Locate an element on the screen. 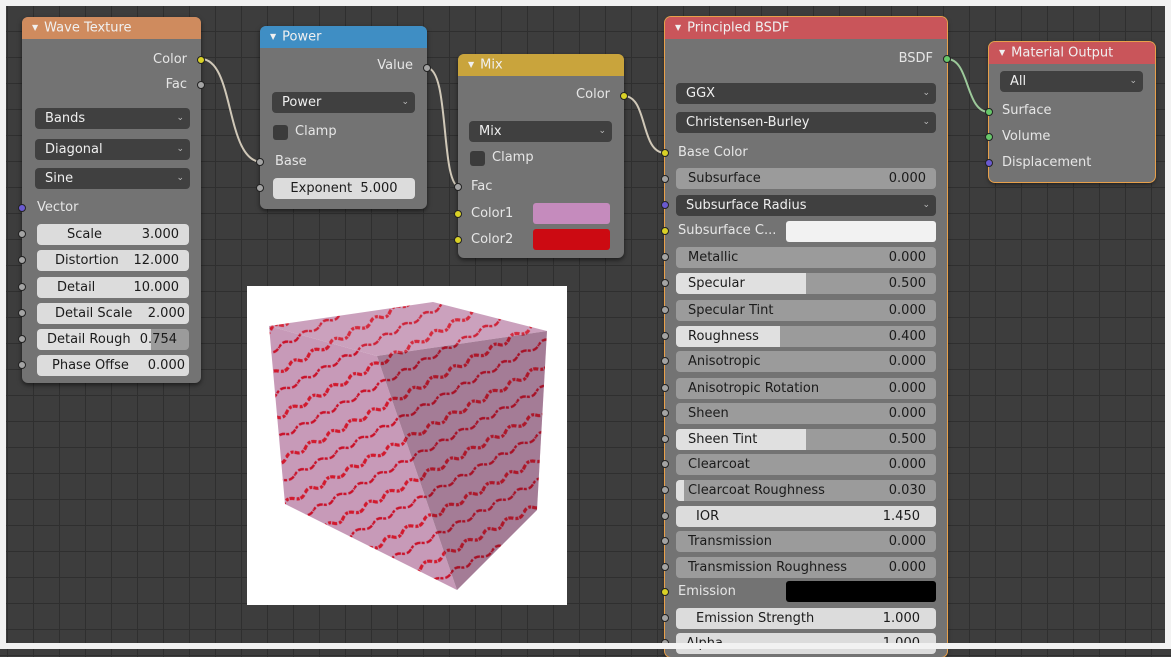  exponent-input-socket is located at coordinates (260, 188).